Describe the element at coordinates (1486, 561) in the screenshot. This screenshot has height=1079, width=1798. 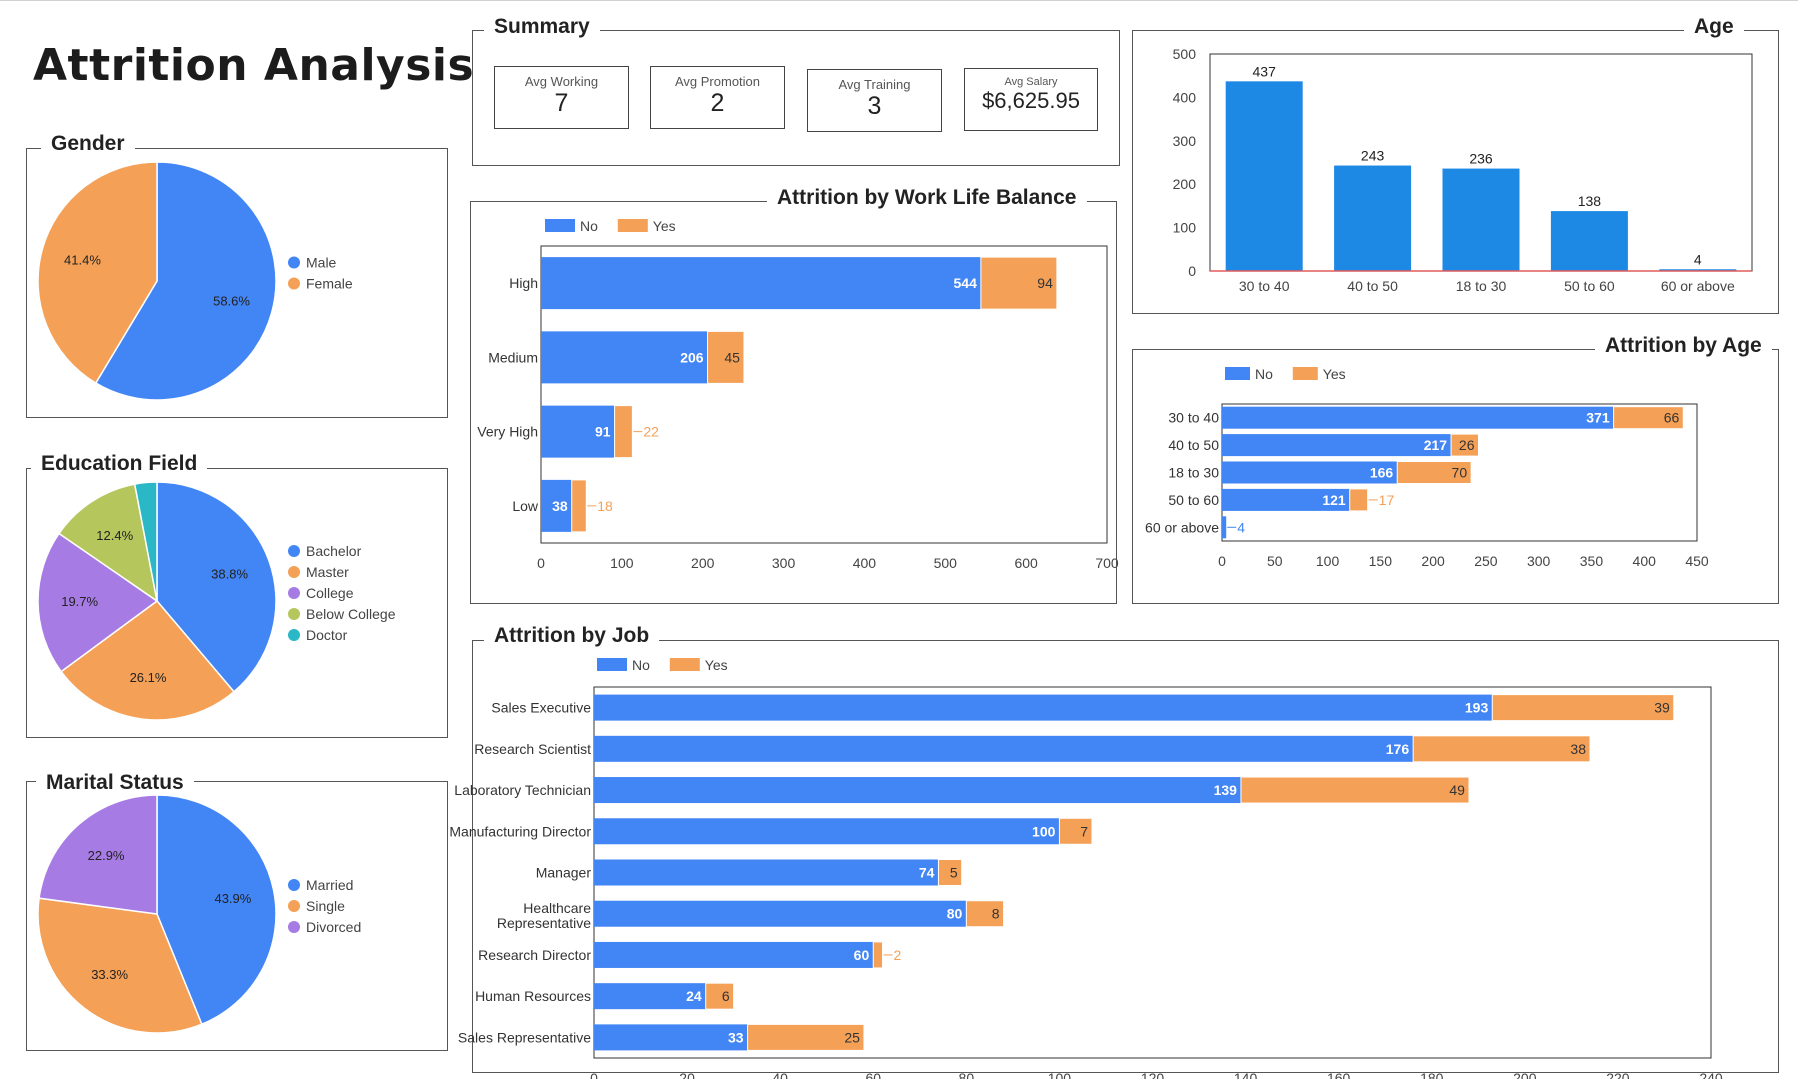
I see `x-tick-label: 250` at that location.